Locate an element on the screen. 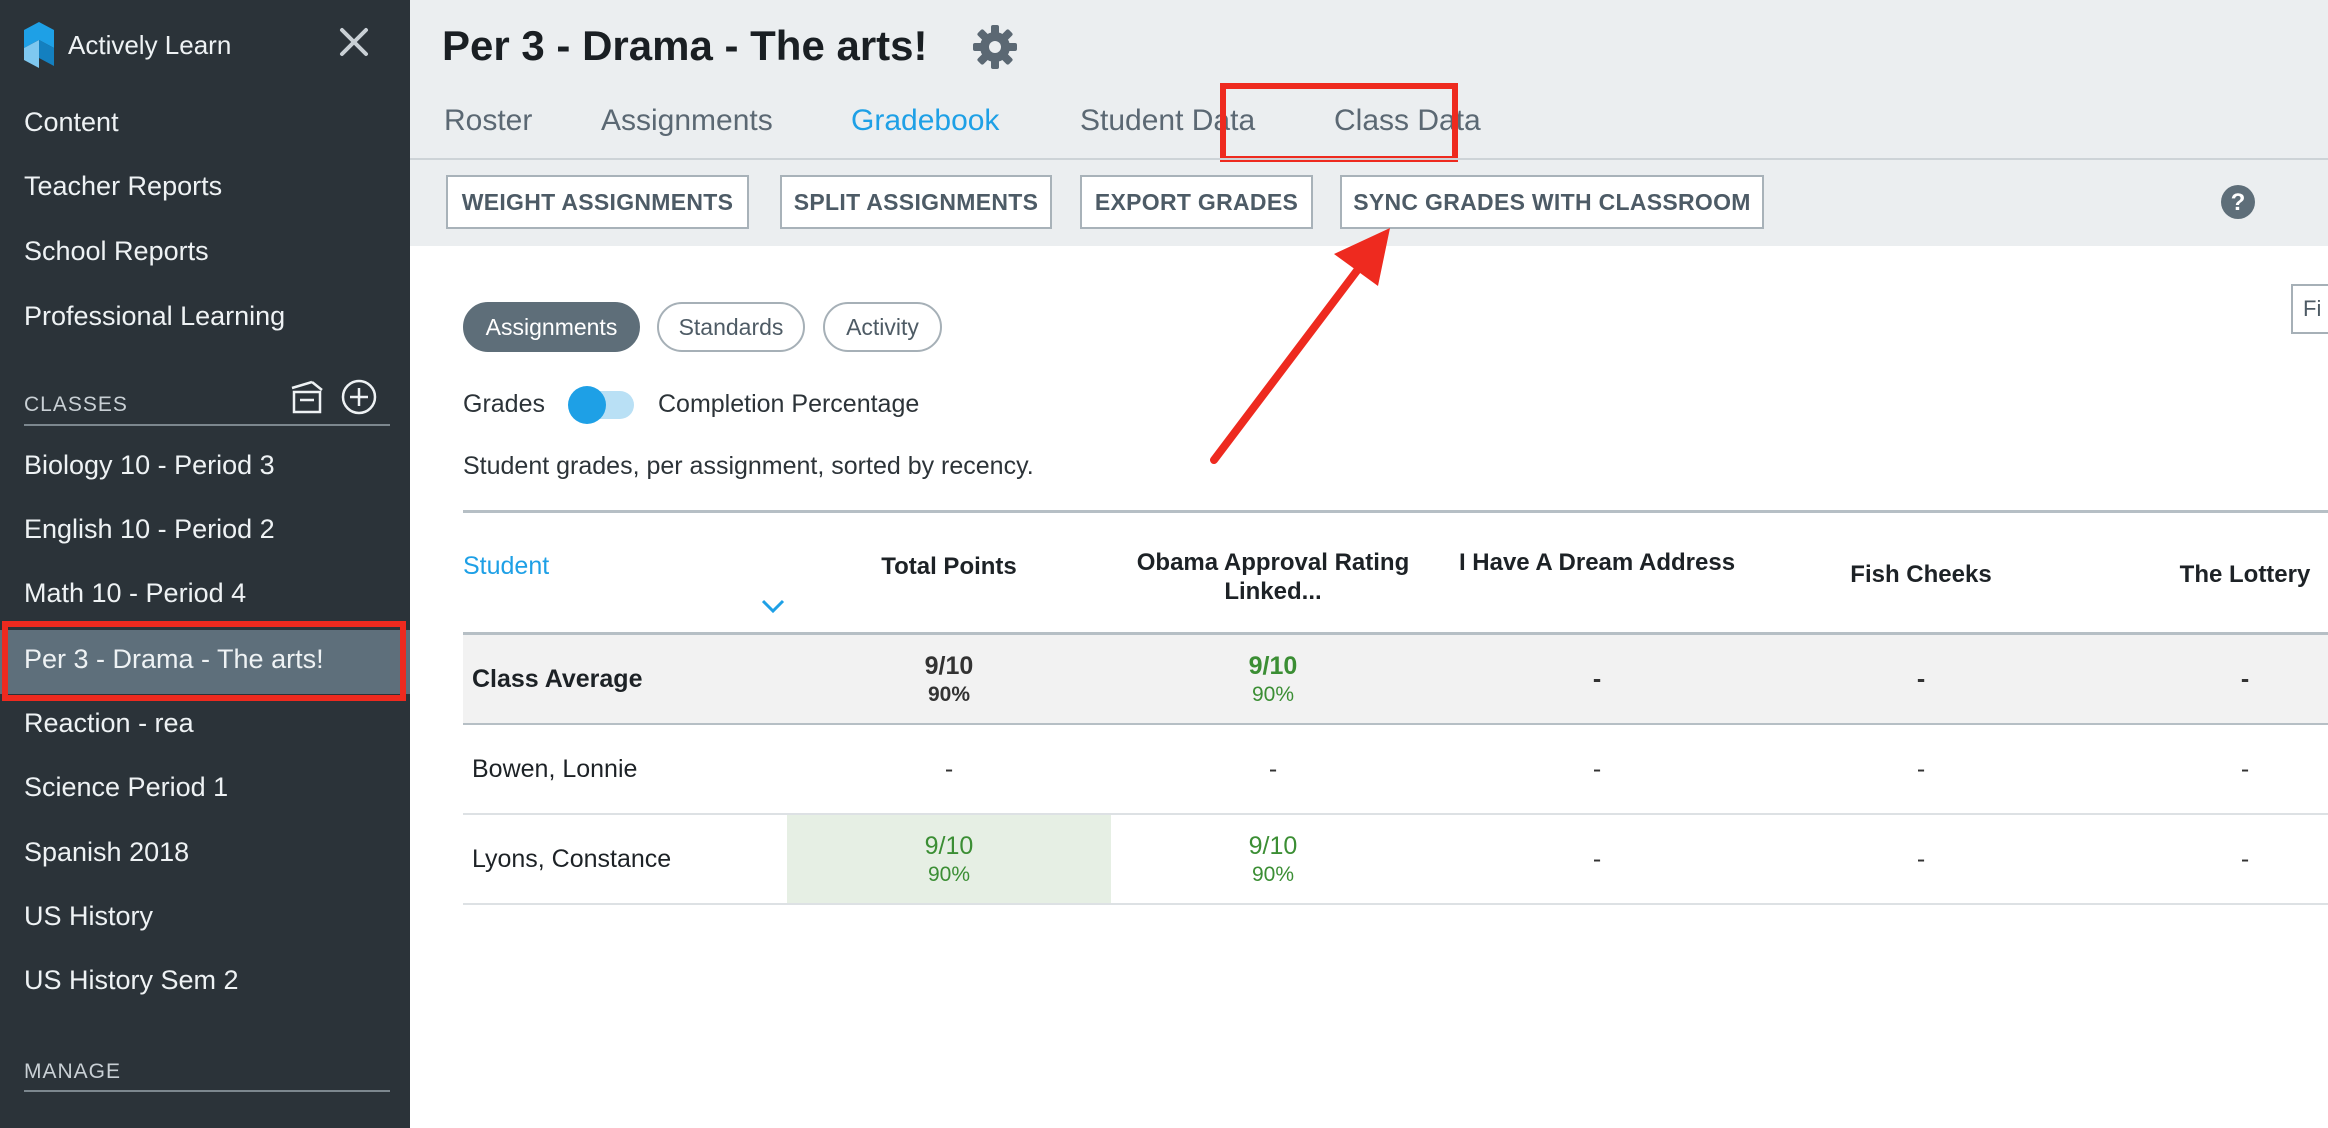  student-name: Lyons, Constance is located at coordinates (571, 859).